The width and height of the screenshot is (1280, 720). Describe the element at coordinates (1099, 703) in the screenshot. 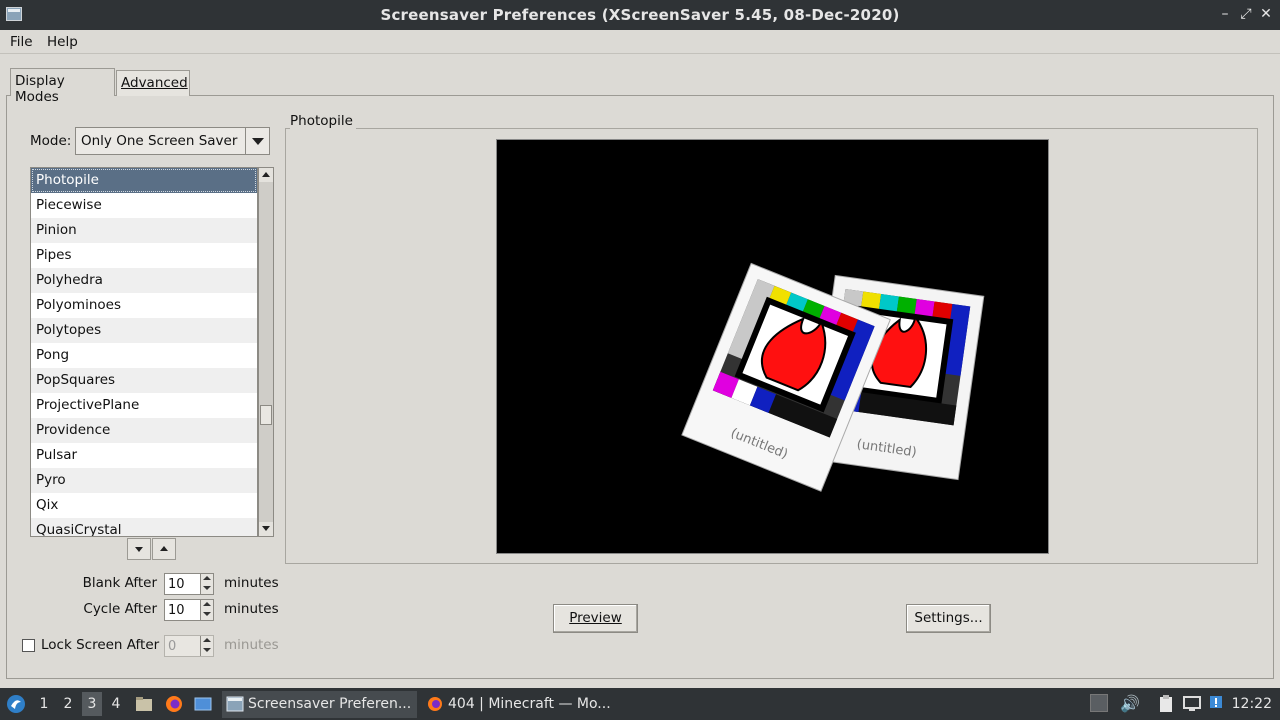

I see `tray-up-arrow-icon` at that location.